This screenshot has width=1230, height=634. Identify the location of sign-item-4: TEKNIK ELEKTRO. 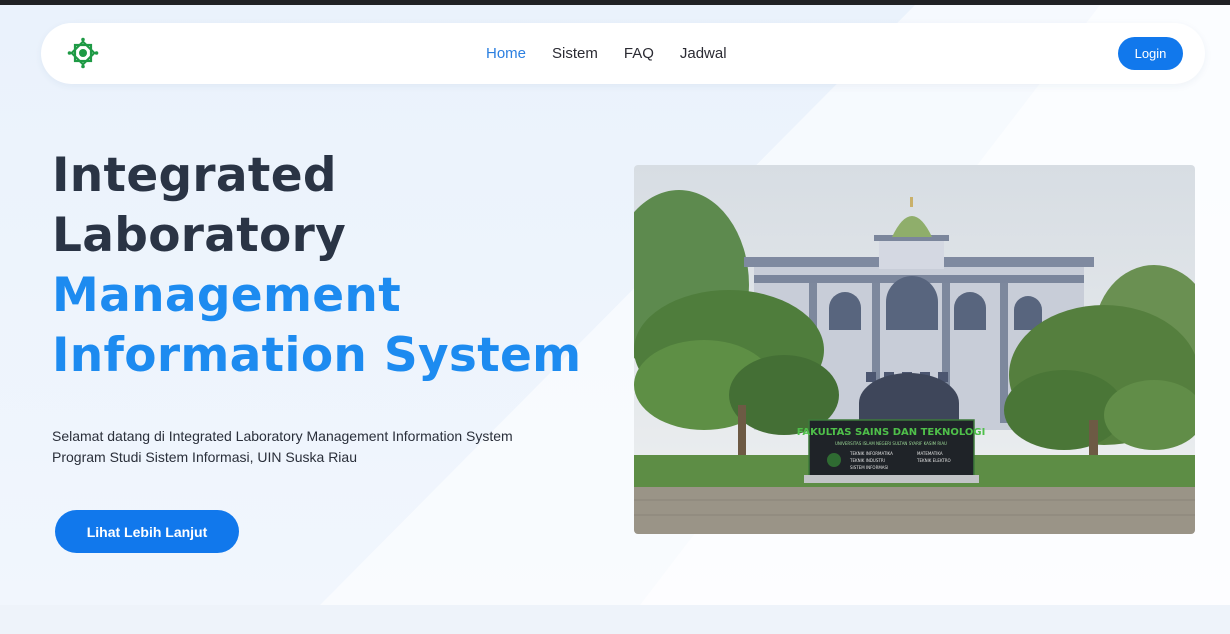
(933, 460).